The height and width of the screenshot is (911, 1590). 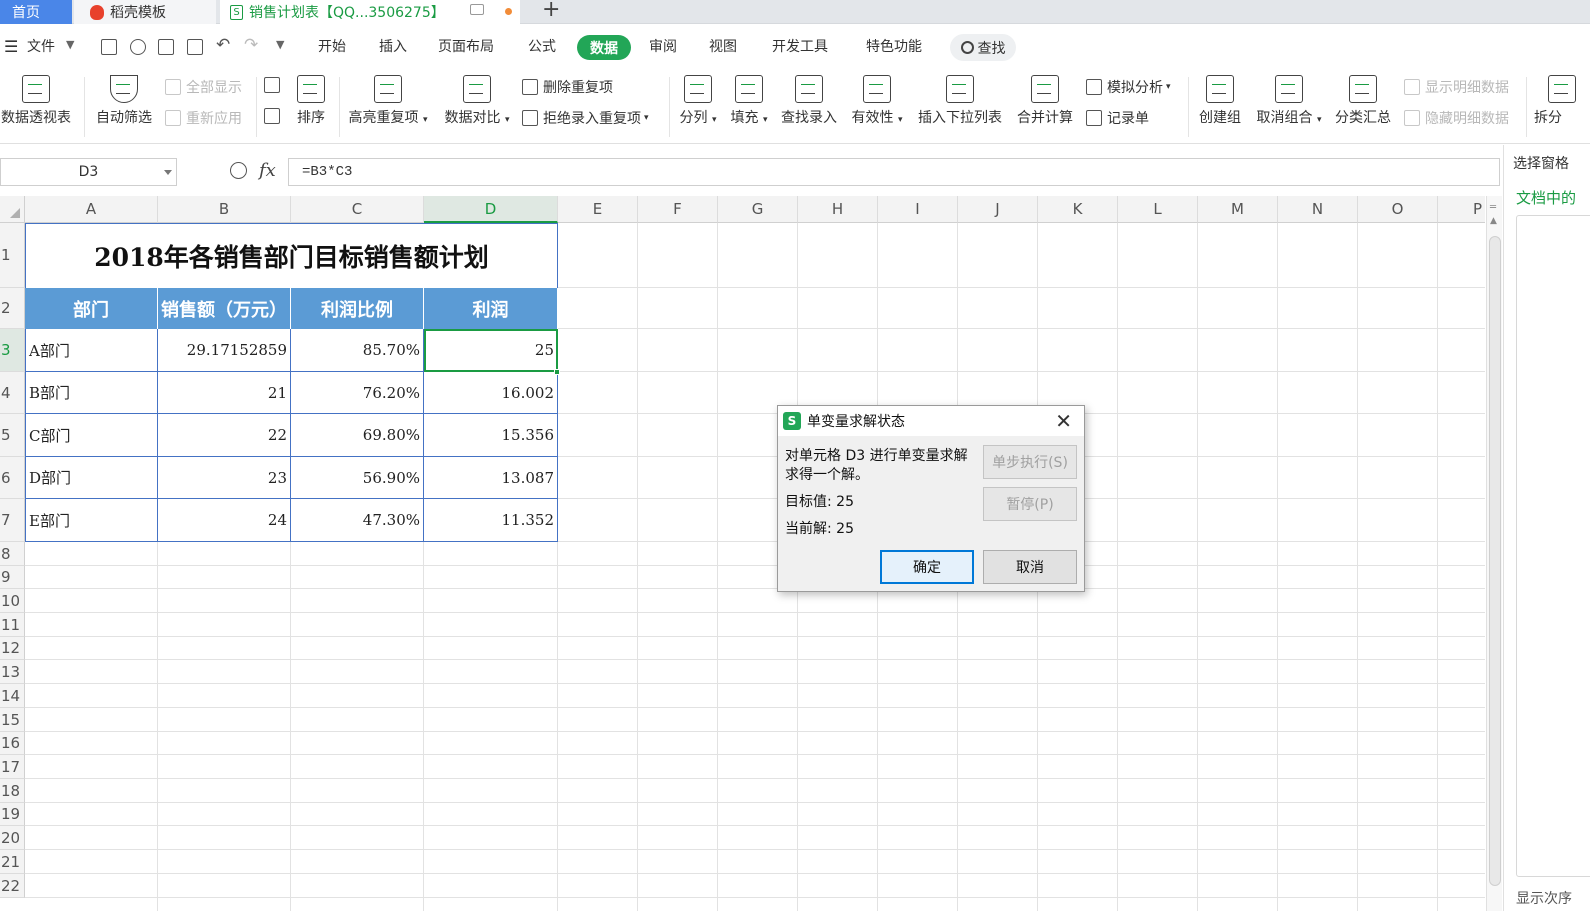 I want to click on row-header-19: 19, so click(x=12, y=814).